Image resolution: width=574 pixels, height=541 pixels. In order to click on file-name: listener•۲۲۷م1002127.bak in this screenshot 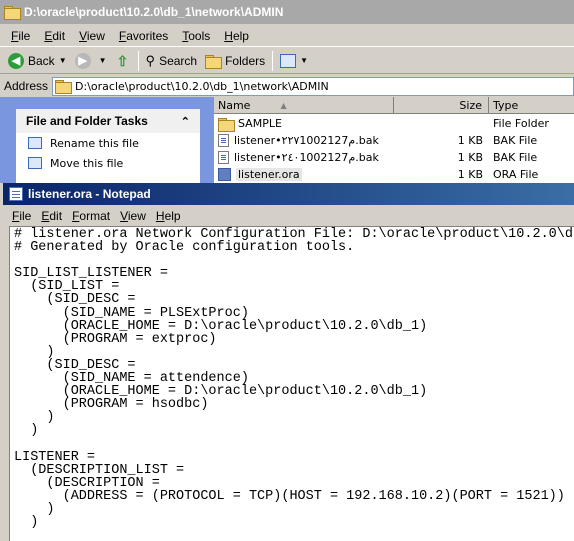, I will do `click(306, 140)`.